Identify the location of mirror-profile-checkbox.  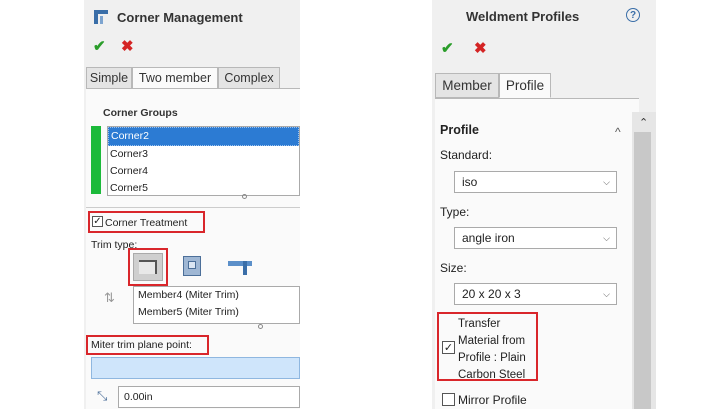
(448, 399).